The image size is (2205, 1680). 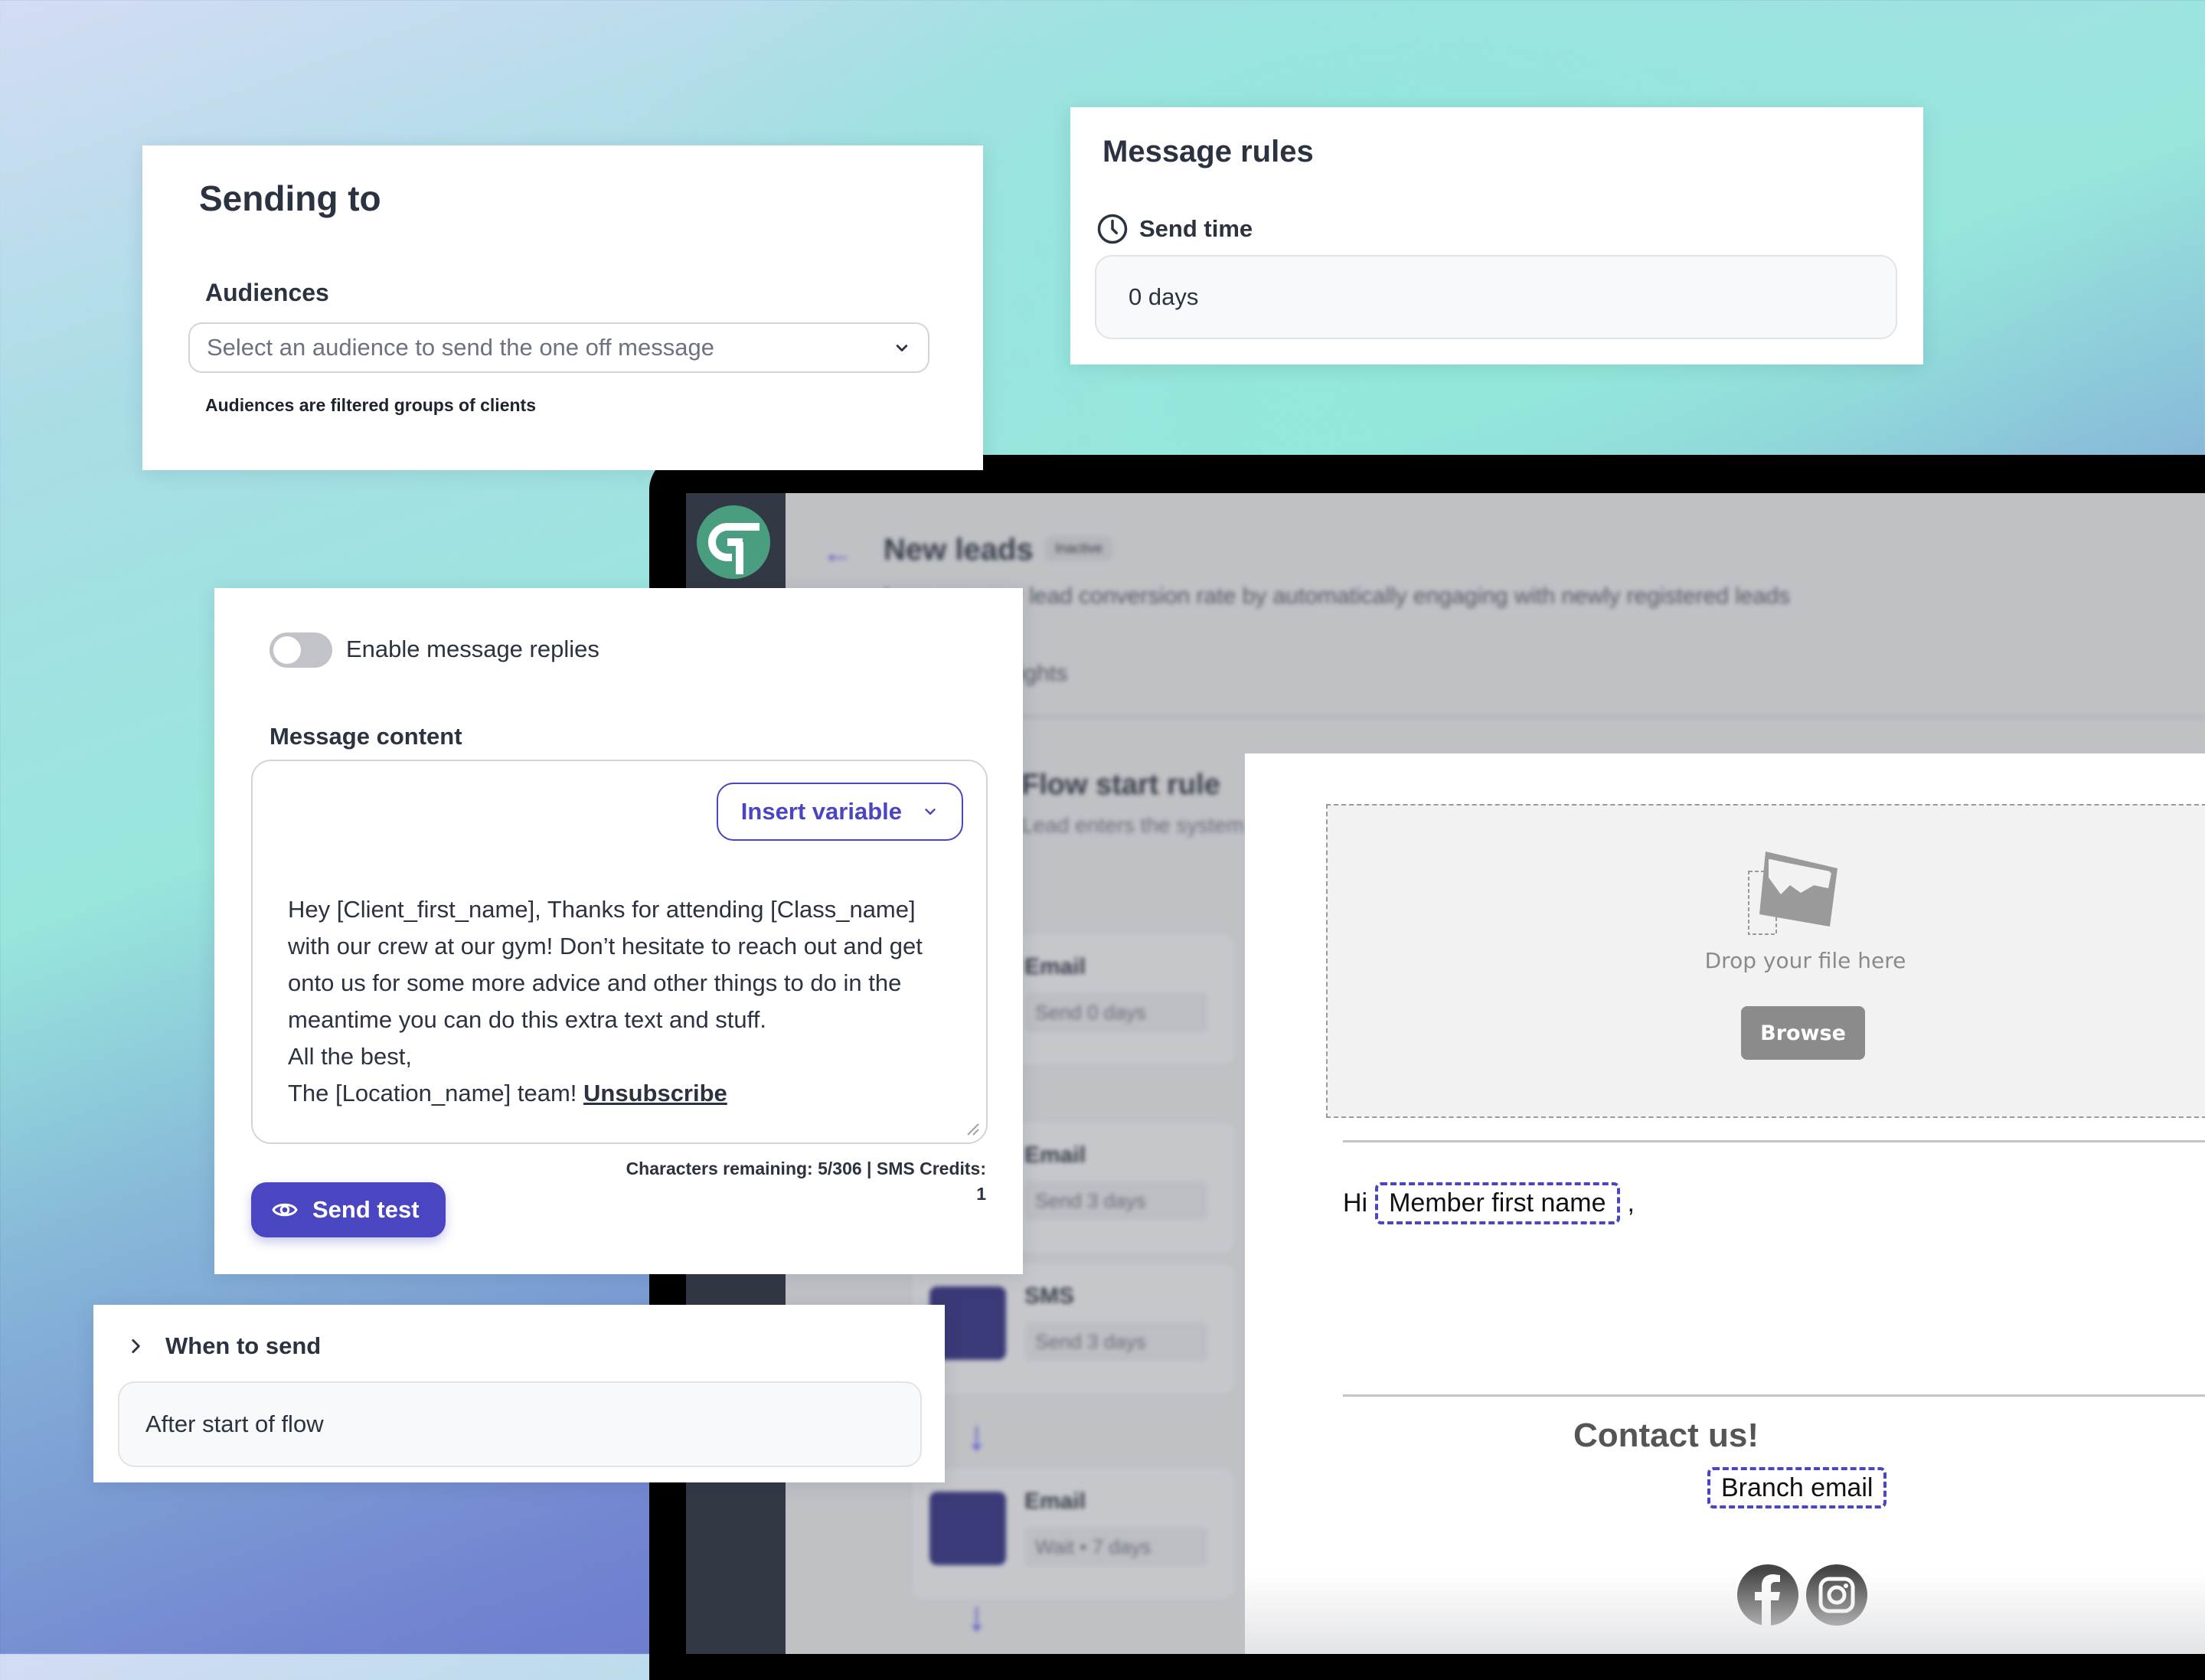 What do you see at coordinates (1079, 548) in the screenshot?
I see `status-badge: Inactive` at bounding box center [1079, 548].